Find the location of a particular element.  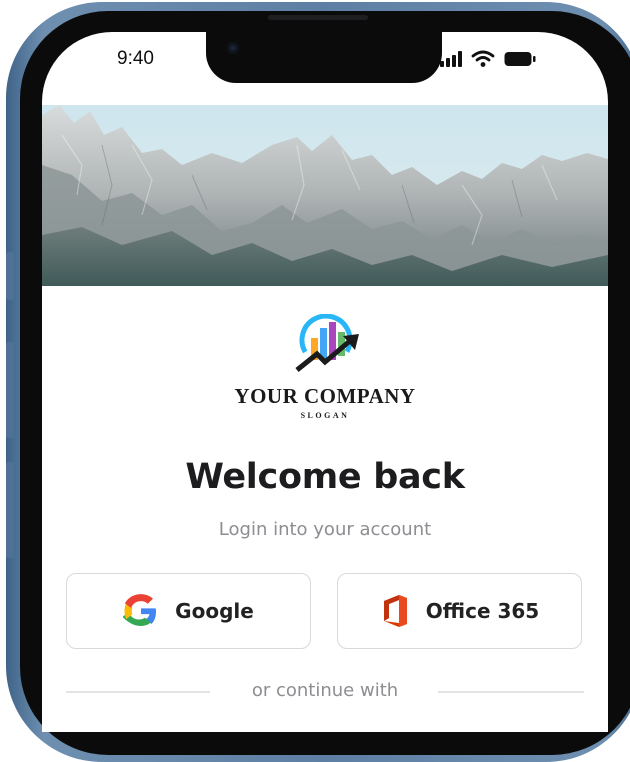

status-time: 9:40 is located at coordinates (135, 58).